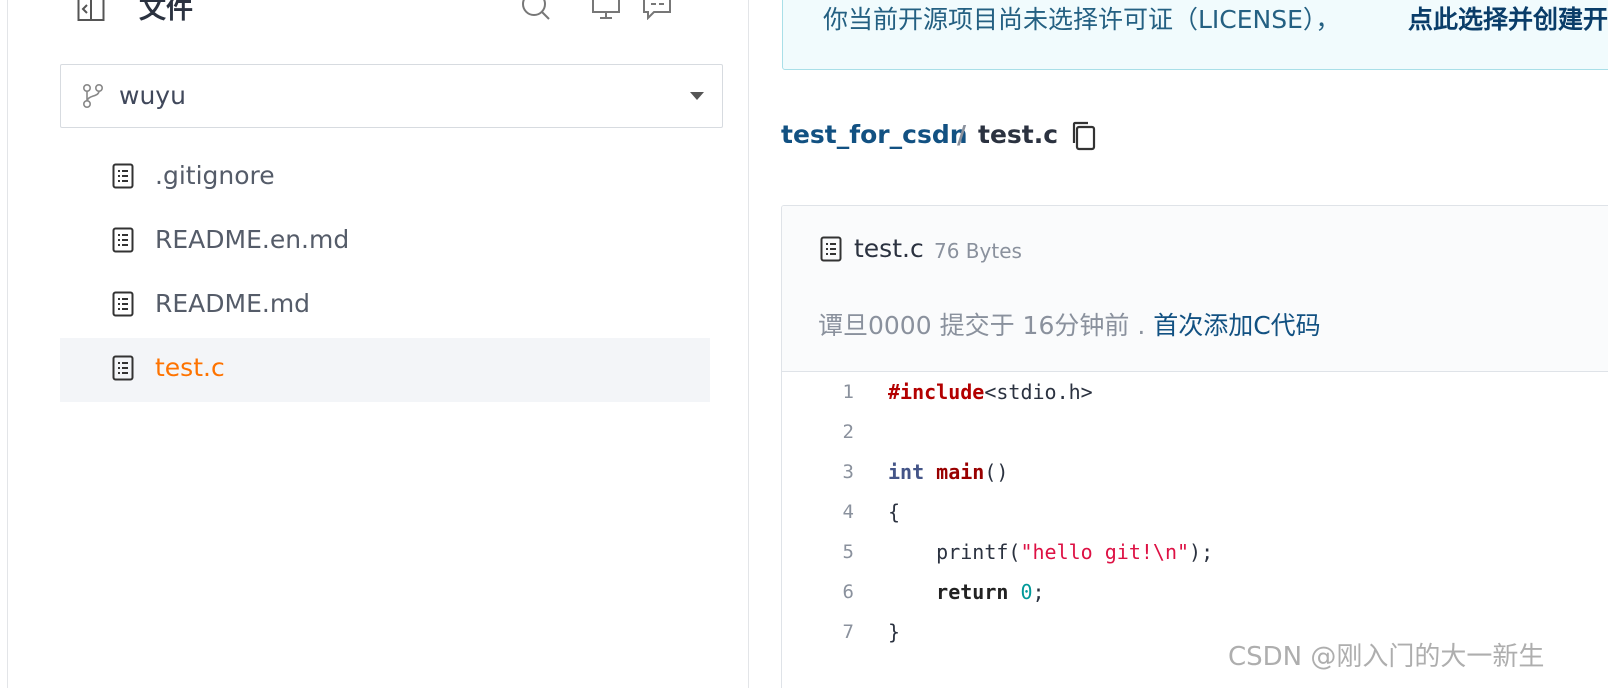  I want to click on collapse-sidebar-icon, so click(91, 11).